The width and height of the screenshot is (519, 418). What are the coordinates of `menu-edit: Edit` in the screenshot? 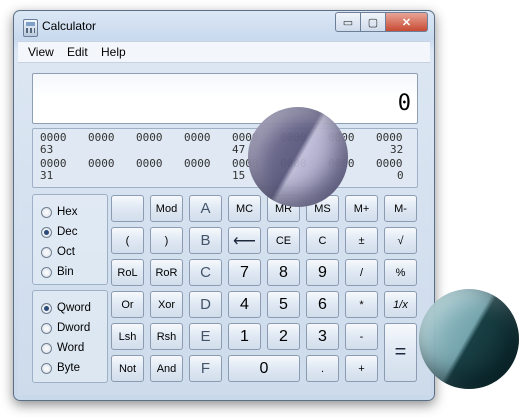 It's located at (77, 52).